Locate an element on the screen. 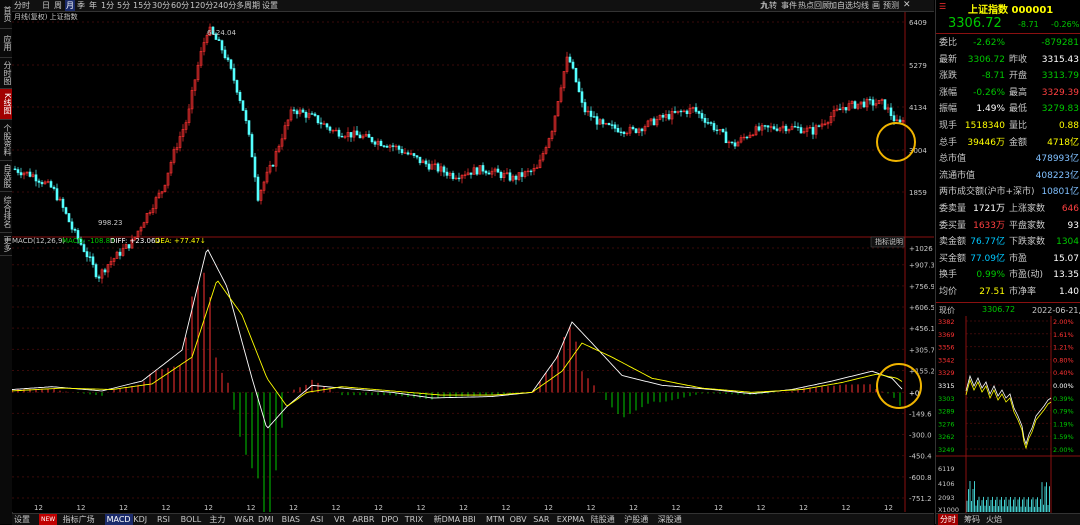 The image size is (1080, 525). price-axis-tick: 5279 is located at coordinates (918, 66).